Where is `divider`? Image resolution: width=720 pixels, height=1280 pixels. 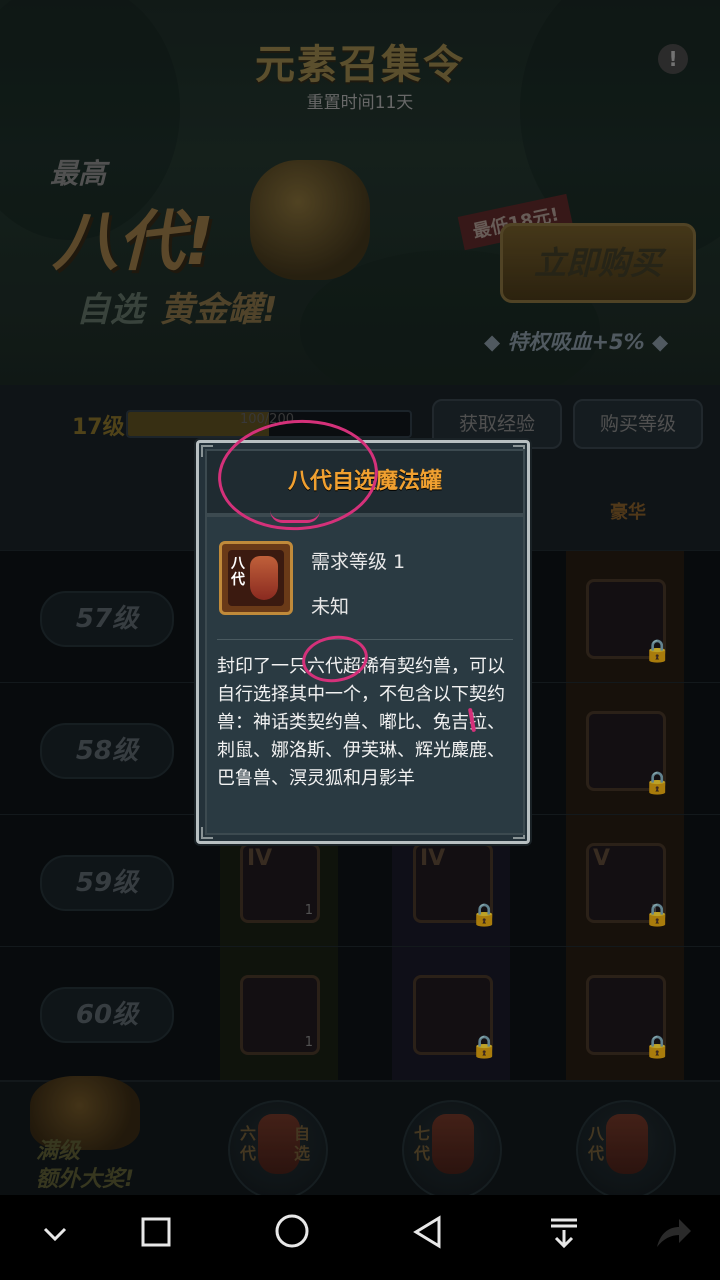 divider is located at coordinates (365, 639).